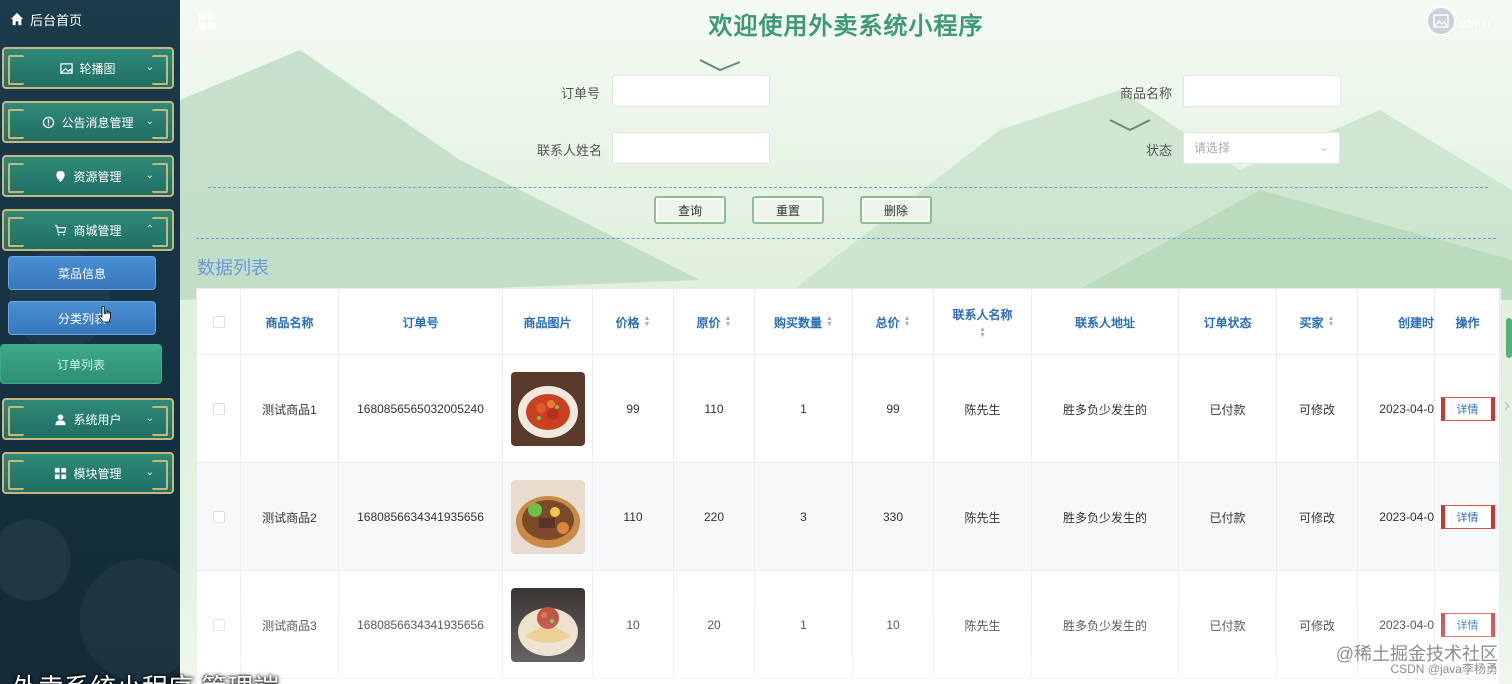  What do you see at coordinates (421, 322) in the screenshot?
I see `col-header: 订单号` at bounding box center [421, 322].